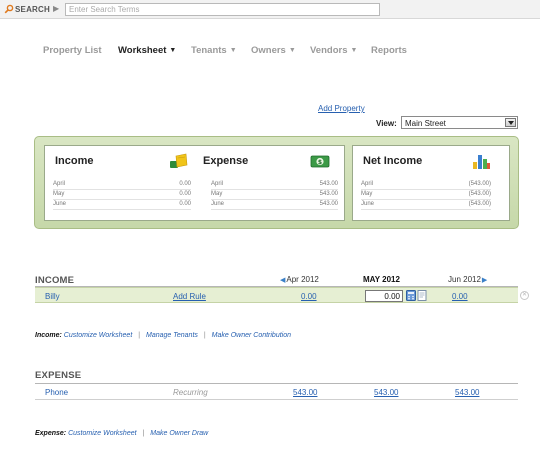 This screenshot has height=449, width=540. What do you see at coordinates (305, 392) in the screenshot?
I see `expense-prev-amount: 543.00` at bounding box center [305, 392].